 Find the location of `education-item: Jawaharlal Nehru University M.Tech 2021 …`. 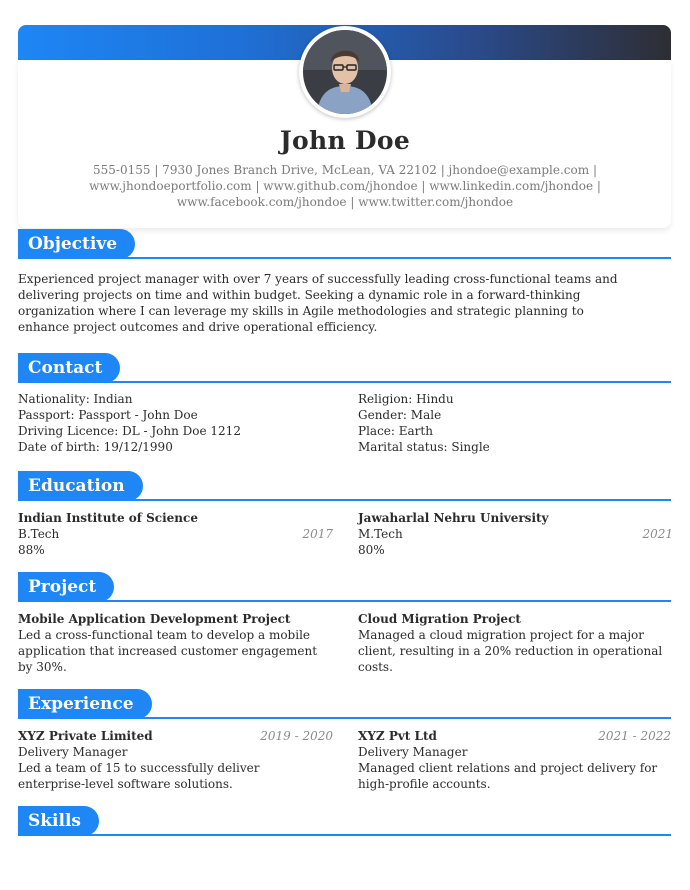

education-item: Jawaharlal Nehru University M.Tech 2021 … is located at coordinates (515, 534).